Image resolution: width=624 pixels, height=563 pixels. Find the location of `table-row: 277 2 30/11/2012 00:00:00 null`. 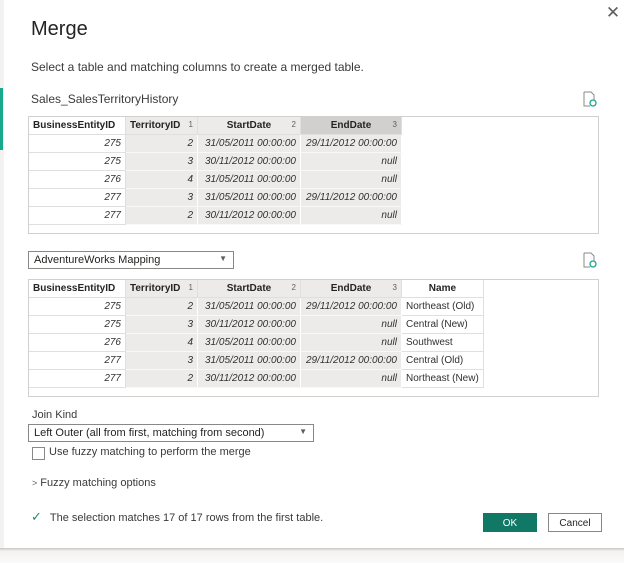

table-row: 277 2 30/11/2012 00:00:00 null is located at coordinates (215, 215).